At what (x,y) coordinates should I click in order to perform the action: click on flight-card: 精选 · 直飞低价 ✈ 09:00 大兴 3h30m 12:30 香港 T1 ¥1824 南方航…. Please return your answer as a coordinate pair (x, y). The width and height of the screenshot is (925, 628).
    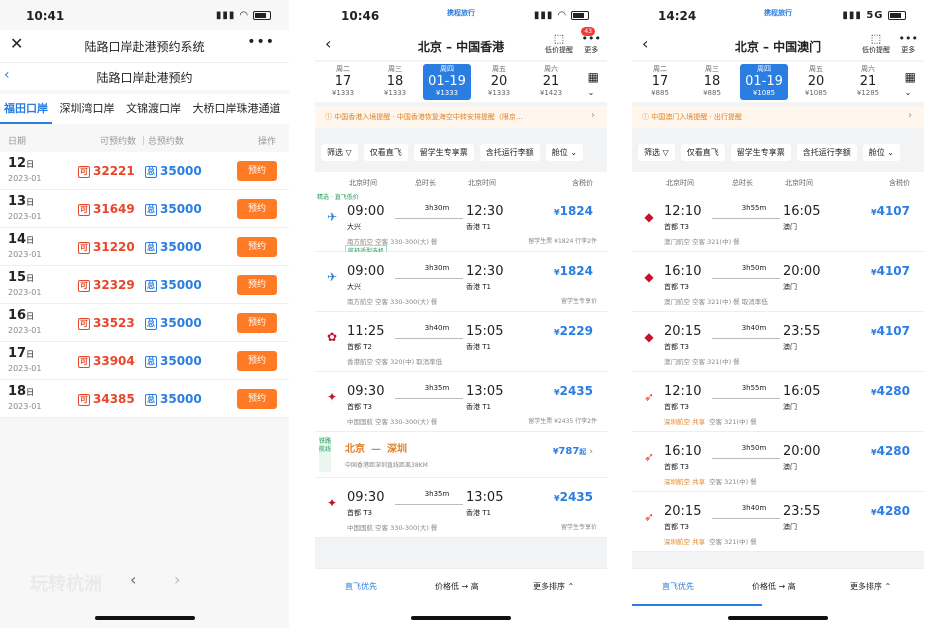
    Looking at the image, I should click on (461, 224).